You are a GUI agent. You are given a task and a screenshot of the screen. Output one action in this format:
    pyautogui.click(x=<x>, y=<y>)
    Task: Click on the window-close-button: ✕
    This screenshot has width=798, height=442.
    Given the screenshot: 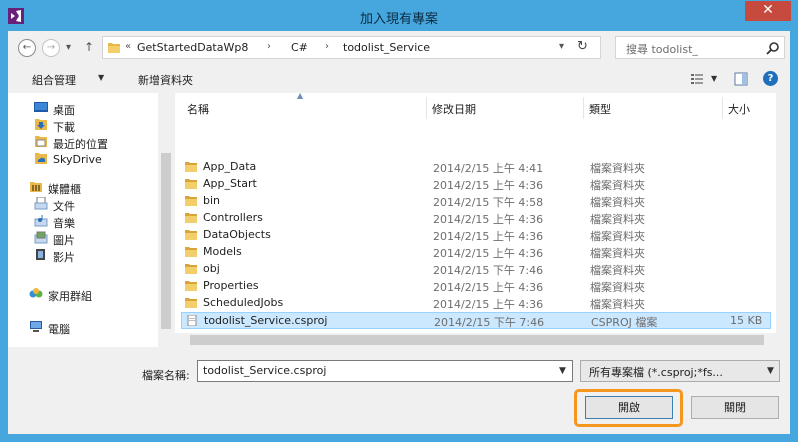 What is the action you would take?
    pyautogui.click(x=768, y=11)
    